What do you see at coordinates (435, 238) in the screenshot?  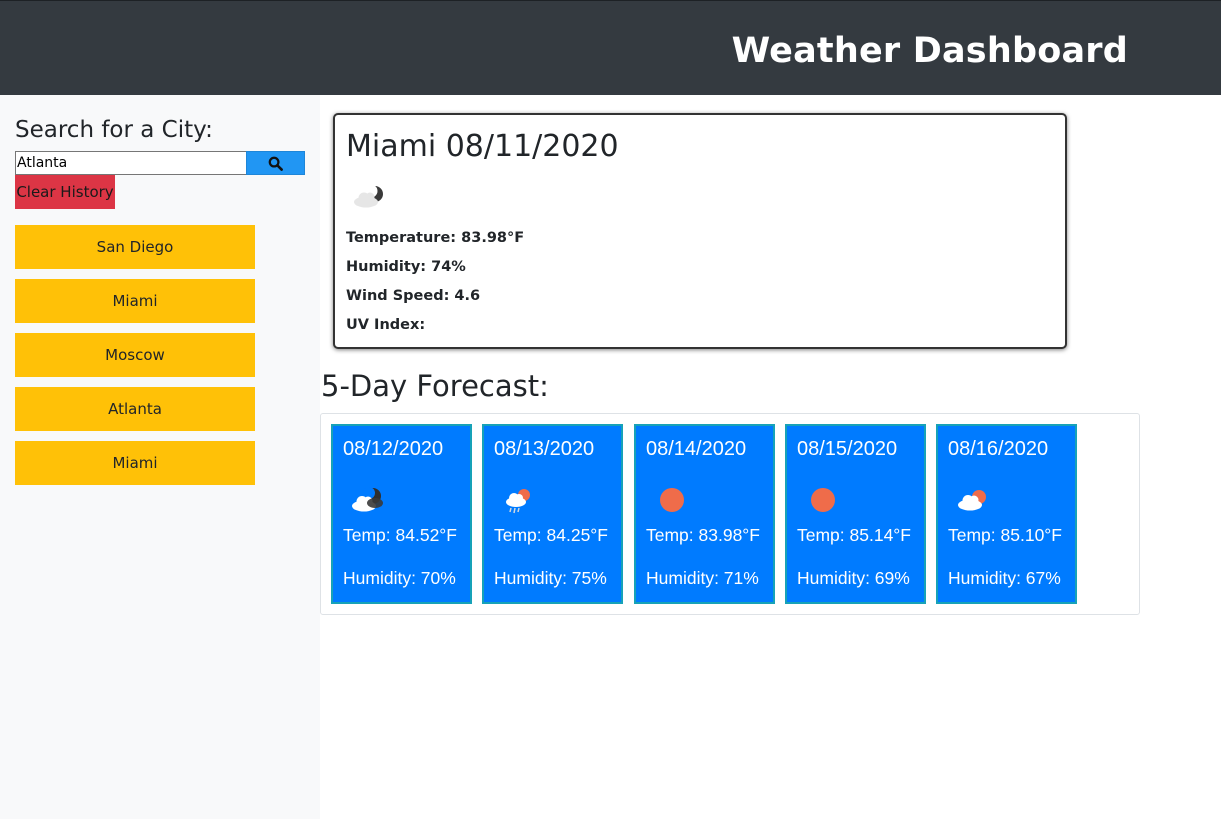 I see `current-temperature: Temperature: 83.98°F` at bounding box center [435, 238].